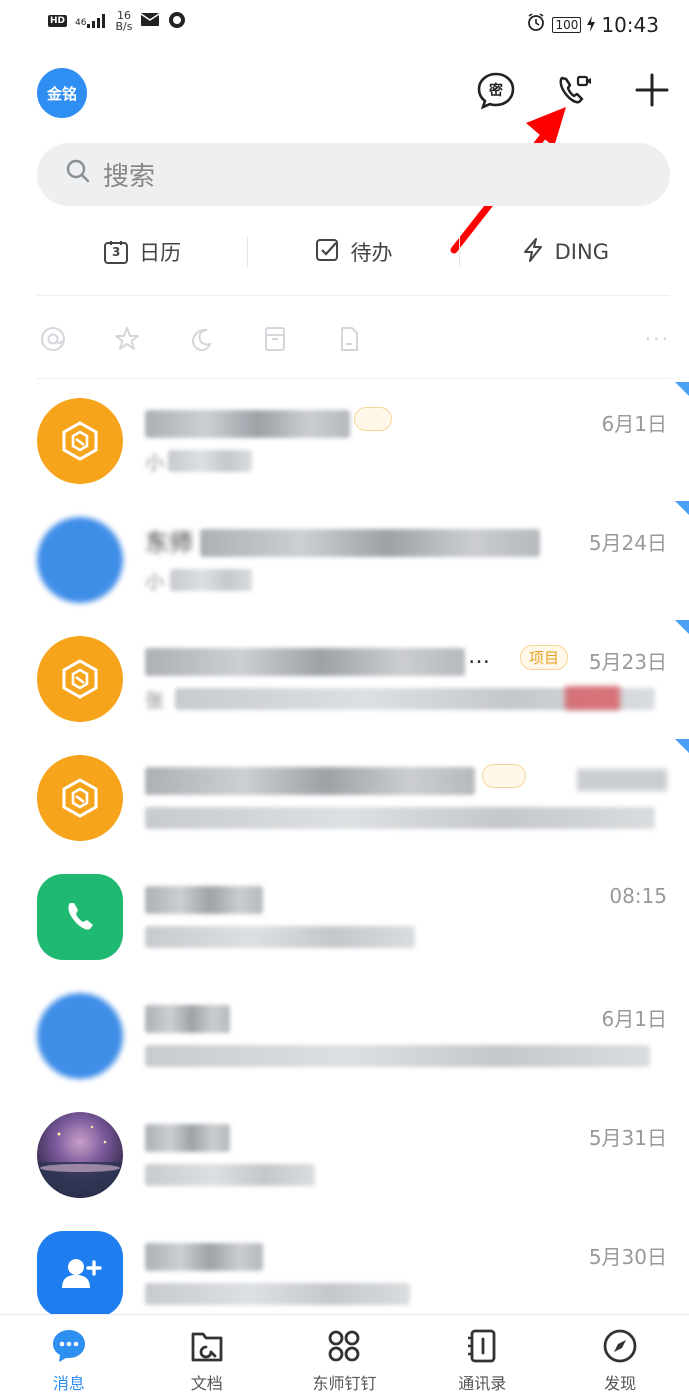 The height and width of the screenshot is (1394, 689). What do you see at coordinates (275, 339) in the screenshot?
I see `archive-icon` at bounding box center [275, 339].